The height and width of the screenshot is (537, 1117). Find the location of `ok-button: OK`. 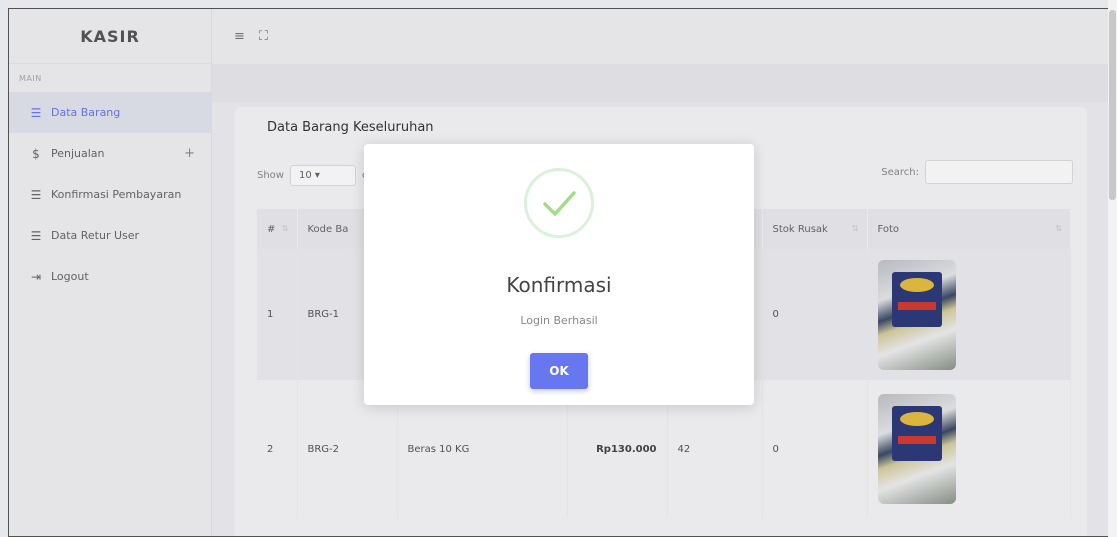

ok-button: OK is located at coordinates (559, 371).